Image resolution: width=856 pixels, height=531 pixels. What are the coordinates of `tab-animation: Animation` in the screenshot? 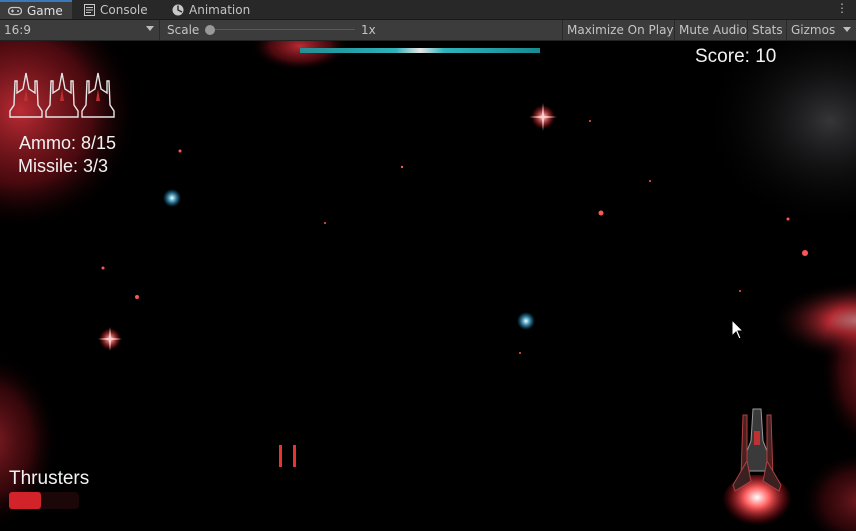 It's located at (213, 9).